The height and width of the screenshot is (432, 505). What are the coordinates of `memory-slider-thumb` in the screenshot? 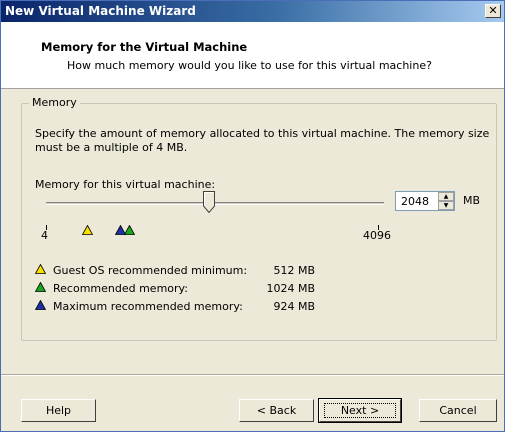 It's located at (209, 202).